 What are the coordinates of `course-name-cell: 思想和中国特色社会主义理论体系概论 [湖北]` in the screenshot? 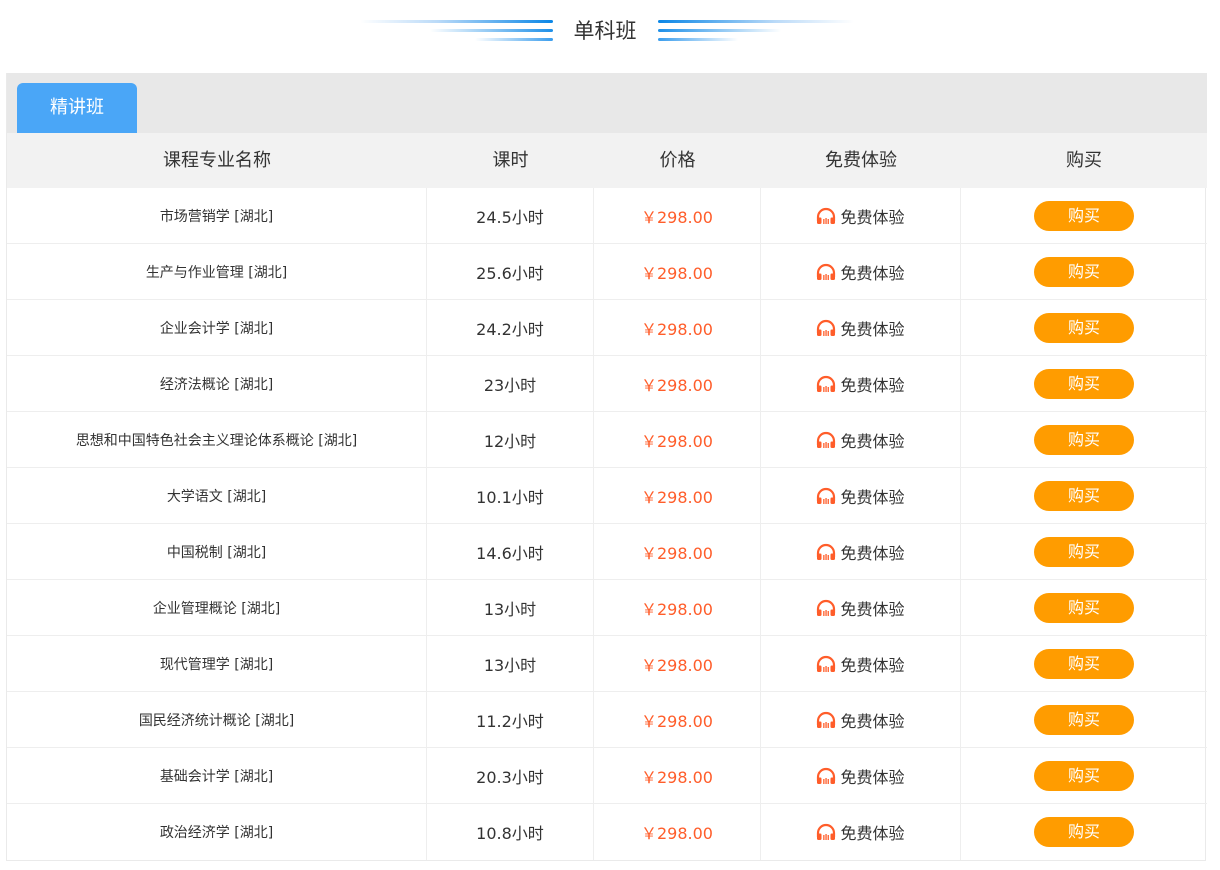 It's located at (217, 440).